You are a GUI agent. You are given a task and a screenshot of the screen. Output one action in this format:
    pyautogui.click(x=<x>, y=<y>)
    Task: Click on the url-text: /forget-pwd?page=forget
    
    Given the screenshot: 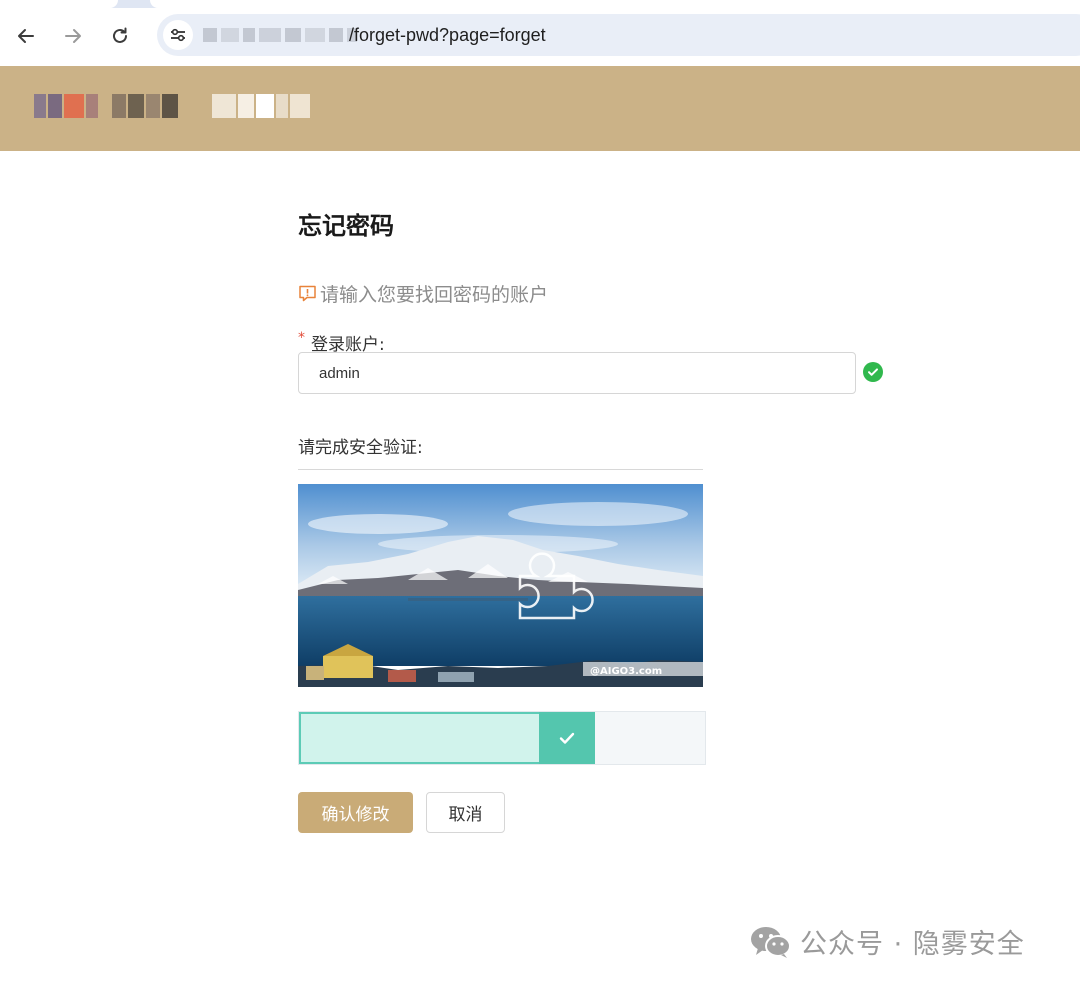 What is the action you would take?
    pyautogui.click(x=447, y=35)
    